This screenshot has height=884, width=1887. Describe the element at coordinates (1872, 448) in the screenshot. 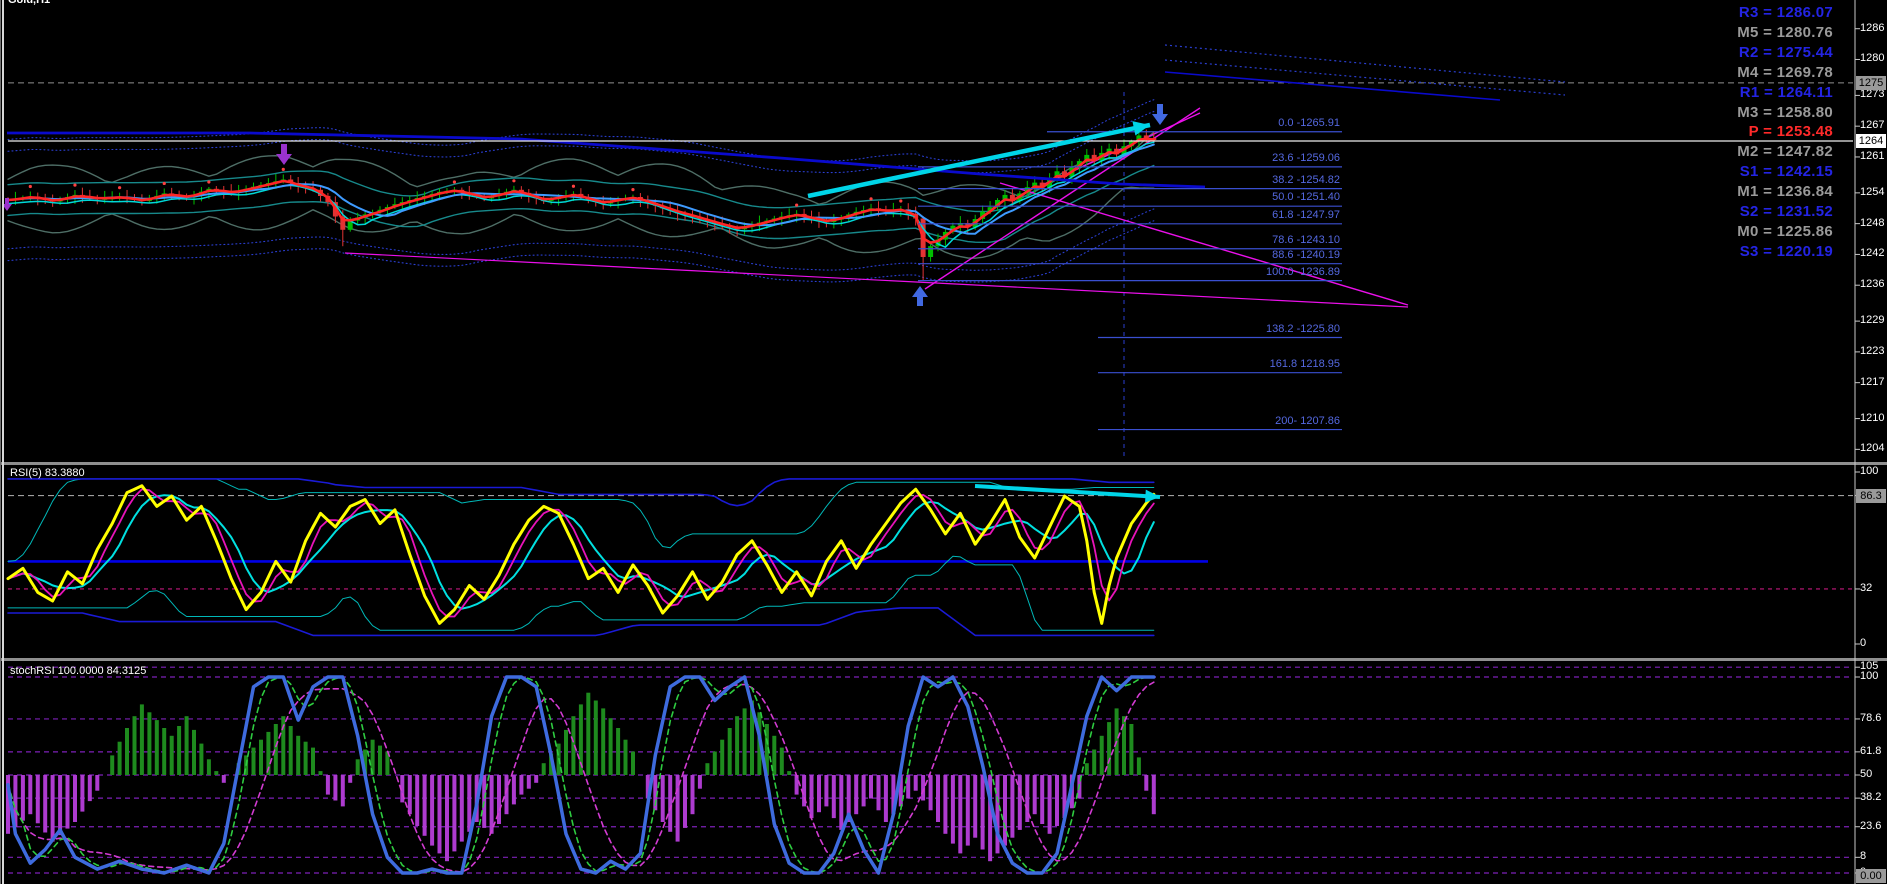

I see `price-axis-label: 1204` at that location.